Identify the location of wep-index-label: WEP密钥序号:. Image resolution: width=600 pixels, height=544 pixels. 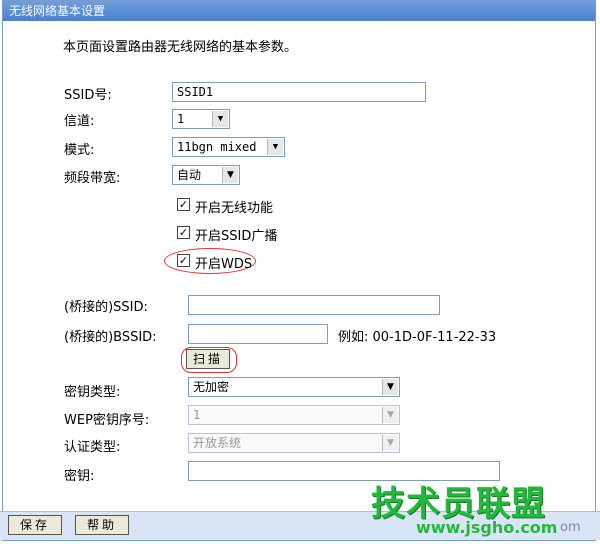
(107, 420).